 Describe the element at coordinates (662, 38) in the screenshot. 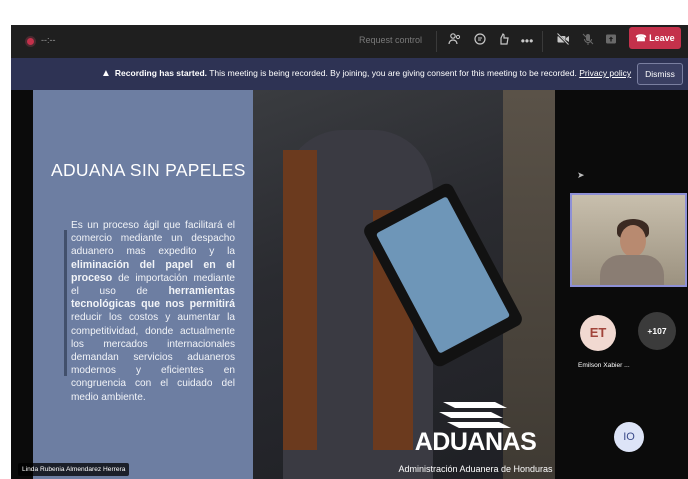

I see `leave-label: Leave` at that location.